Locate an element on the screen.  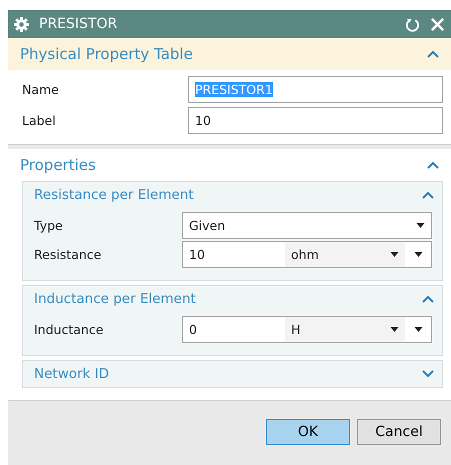
close-icon is located at coordinates (437, 24).